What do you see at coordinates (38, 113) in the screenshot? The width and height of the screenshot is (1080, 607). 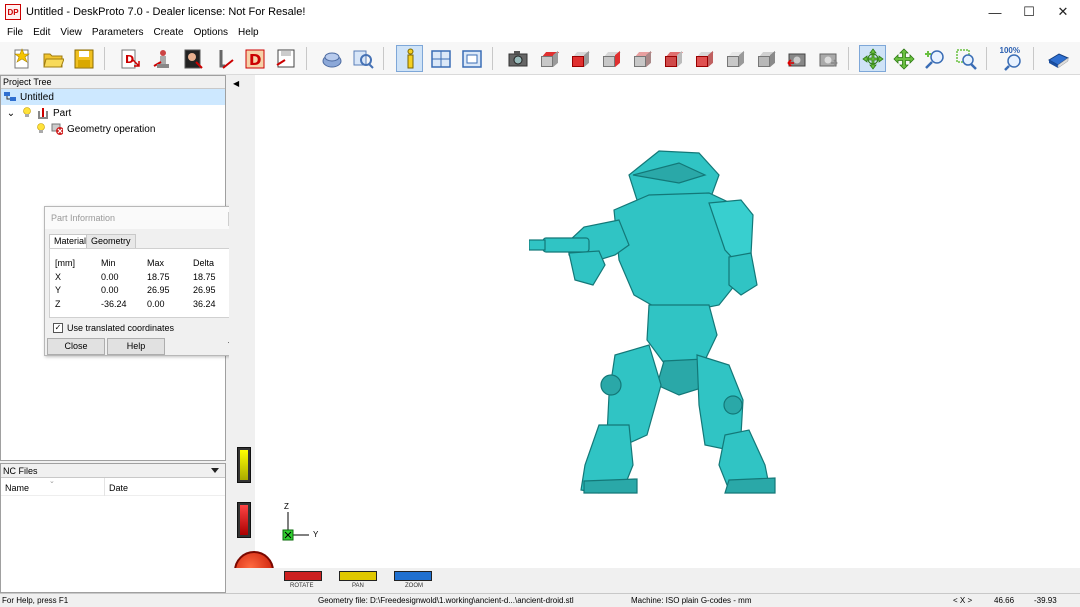 I see `tree-item-part: ⌄ Part` at bounding box center [38, 113].